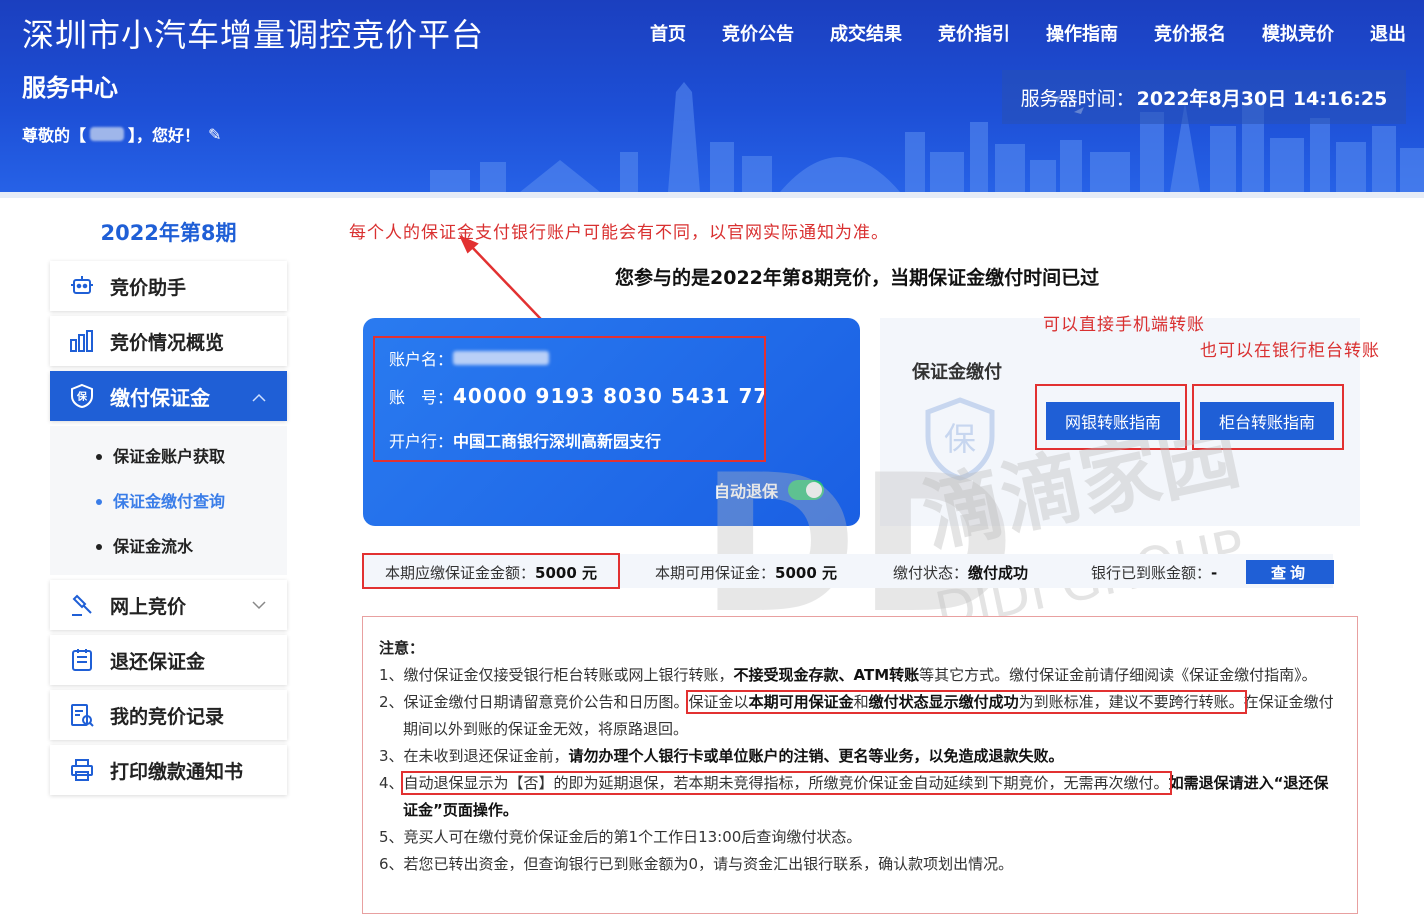  I want to click on period-title: 2022年第8期, so click(168, 233).